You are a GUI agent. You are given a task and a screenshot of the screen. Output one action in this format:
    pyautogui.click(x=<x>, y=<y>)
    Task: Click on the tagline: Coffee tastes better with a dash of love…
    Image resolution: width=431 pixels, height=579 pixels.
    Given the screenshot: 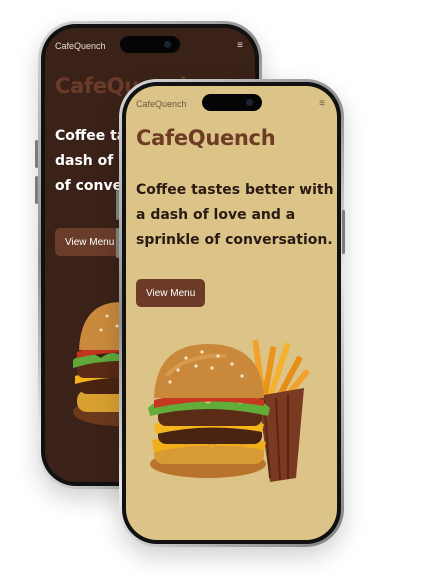 What is the action you would take?
    pyautogui.click(x=235, y=215)
    